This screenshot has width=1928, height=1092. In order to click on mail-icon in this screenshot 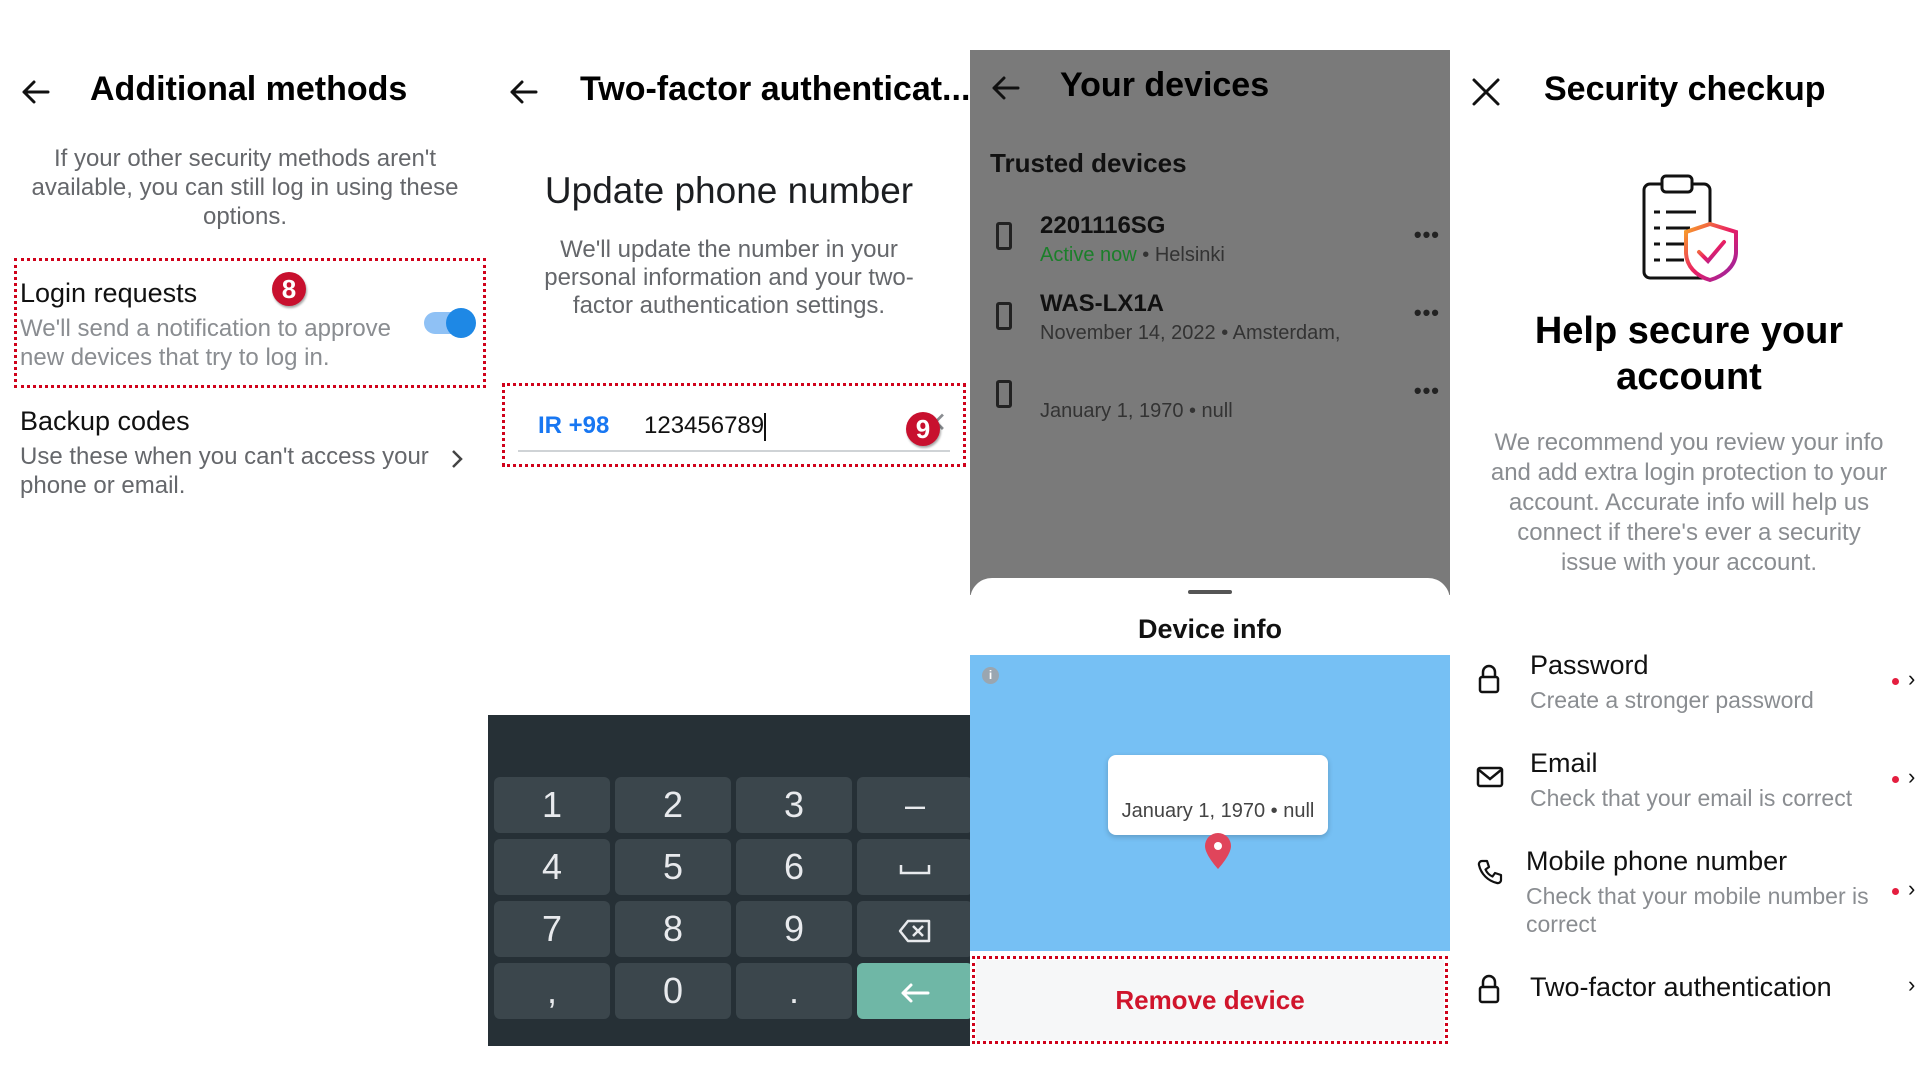, I will do `click(1490, 777)`.